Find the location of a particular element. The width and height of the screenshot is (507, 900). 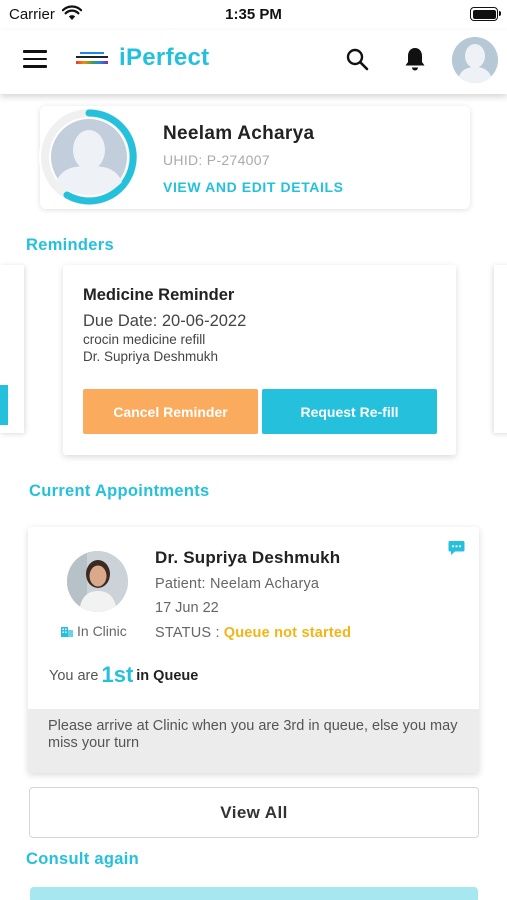

profile-uhid: UHID: P-274007 is located at coordinates (216, 160).